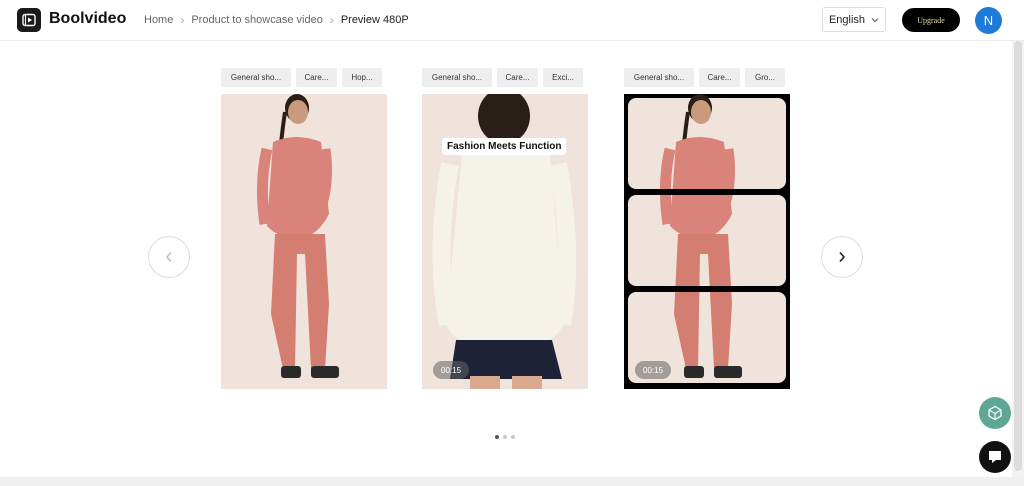 This screenshot has width=1024, height=486. I want to click on carousel-prev-button, so click(169, 257).